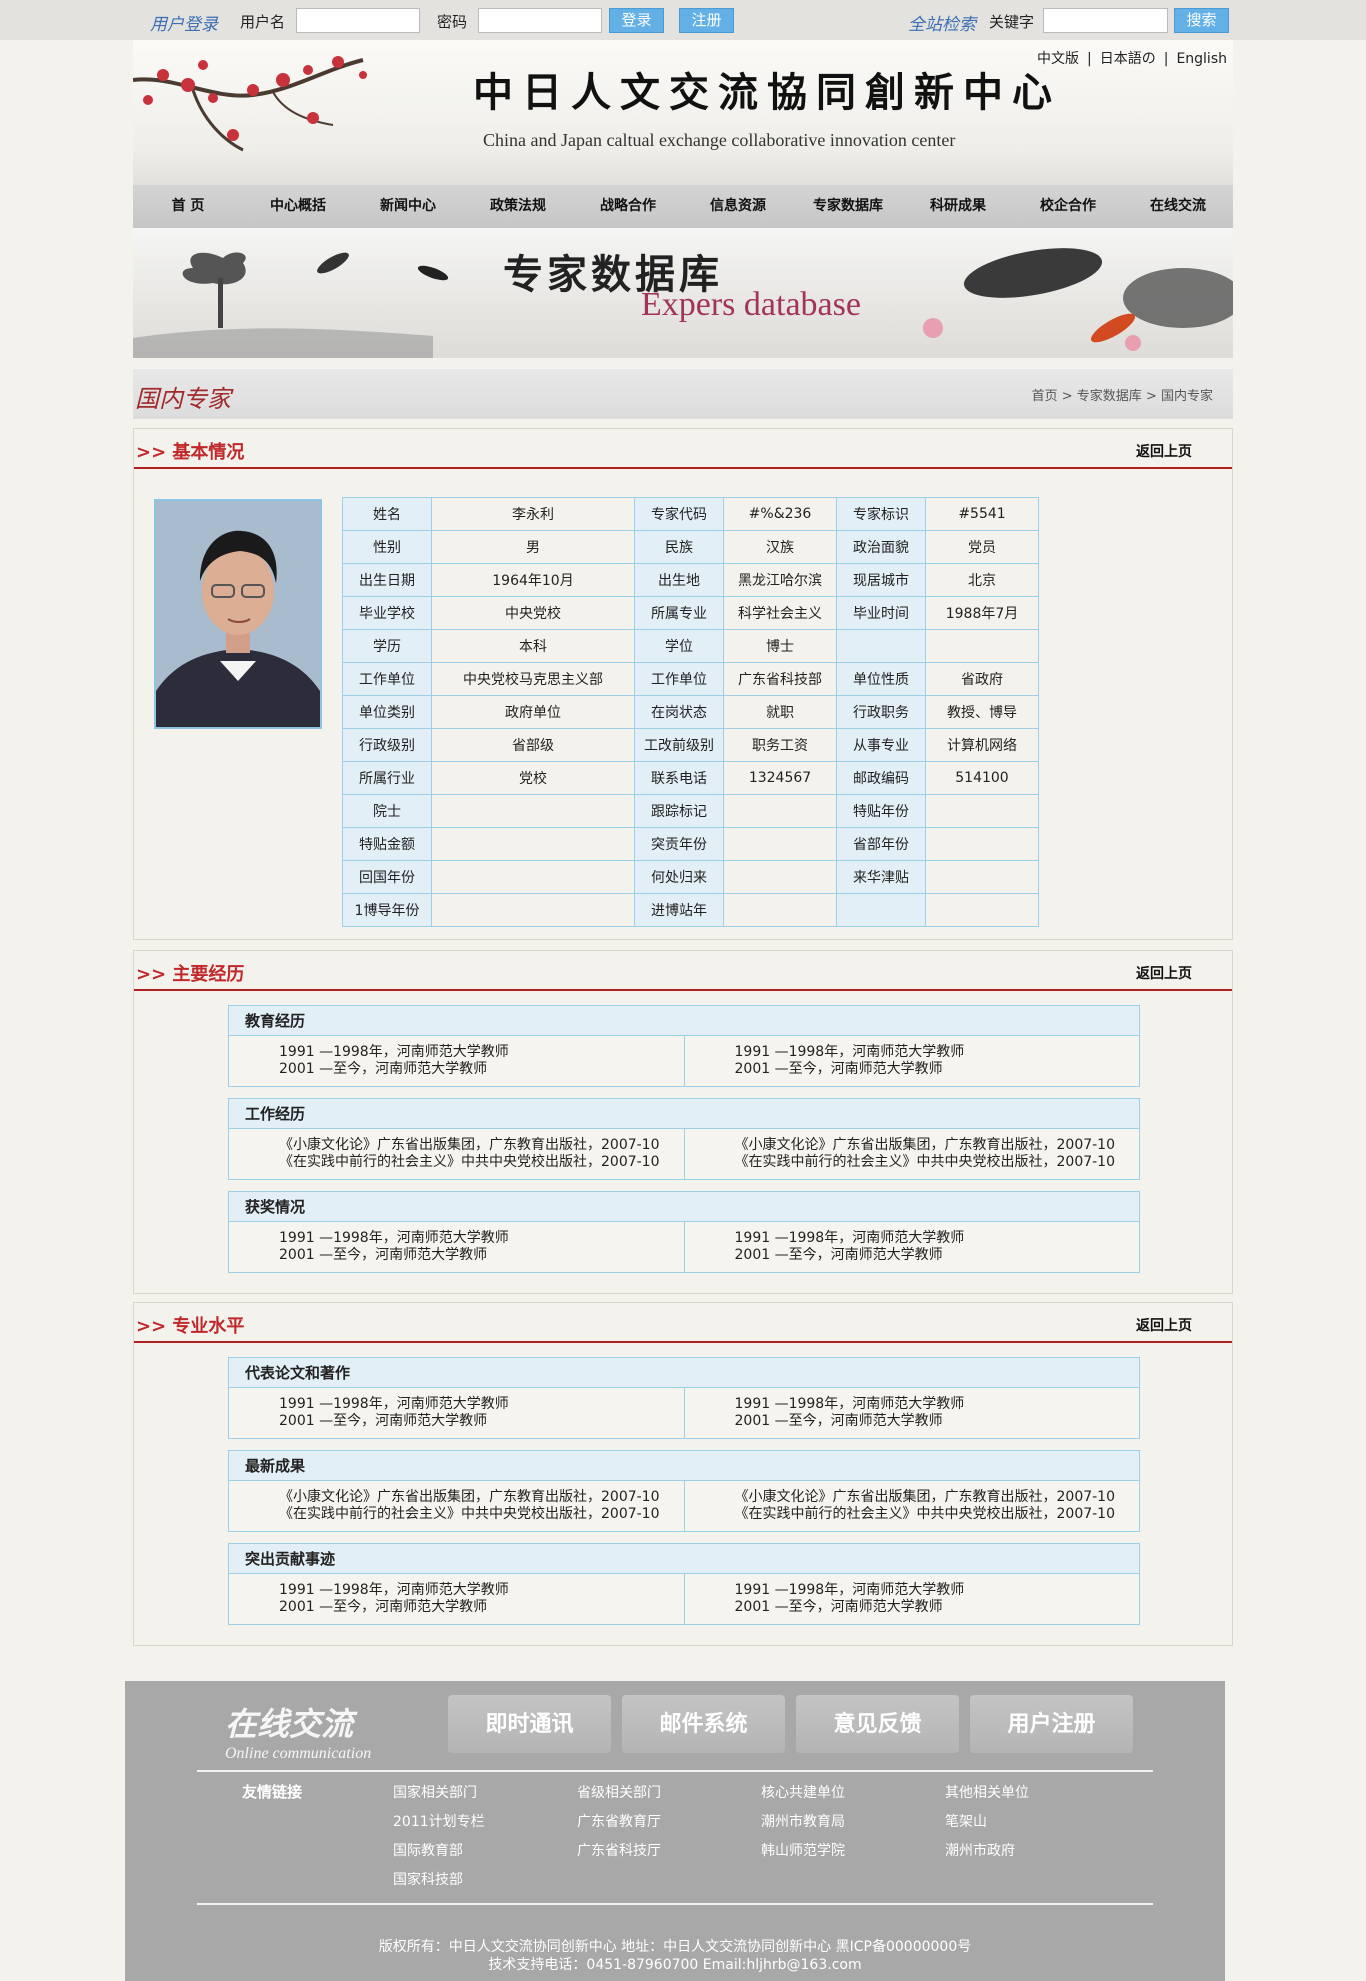 This screenshot has height=1981, width=1366. I want to click on table-row: 工作单位 中央党校马克思主义部 工作单位 广东省科技部 单位性质 省政府, so click(690, 679).